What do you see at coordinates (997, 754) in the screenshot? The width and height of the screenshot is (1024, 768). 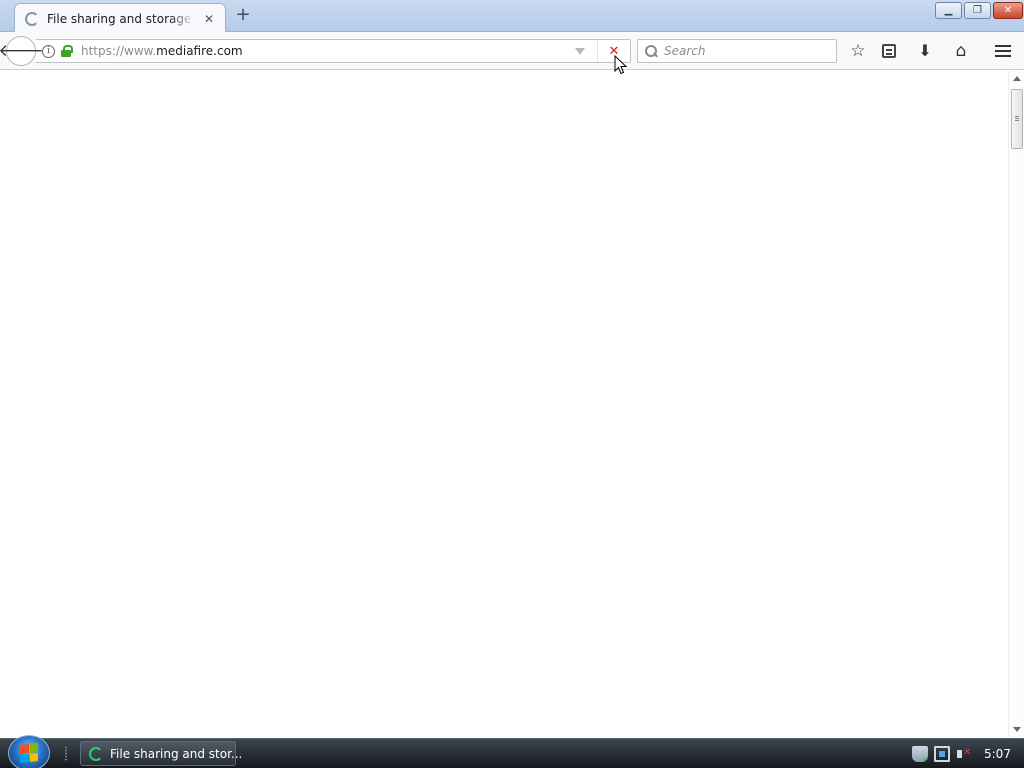 I see `clock: 5:07` at bounding box center [997, 754].